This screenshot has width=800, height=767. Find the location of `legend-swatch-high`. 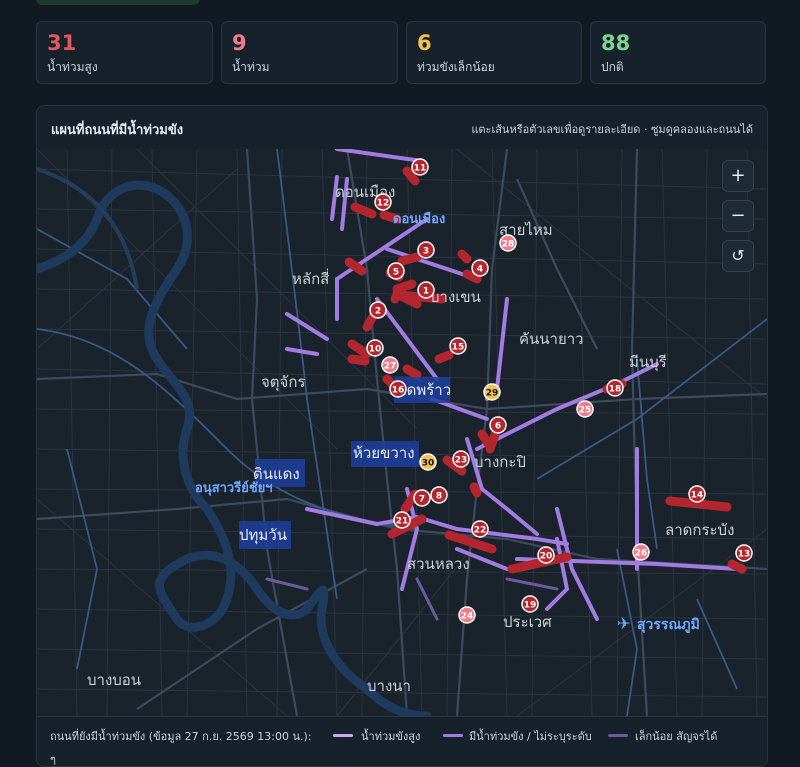

legend-swatch-high is located at coordinates (343, 735).